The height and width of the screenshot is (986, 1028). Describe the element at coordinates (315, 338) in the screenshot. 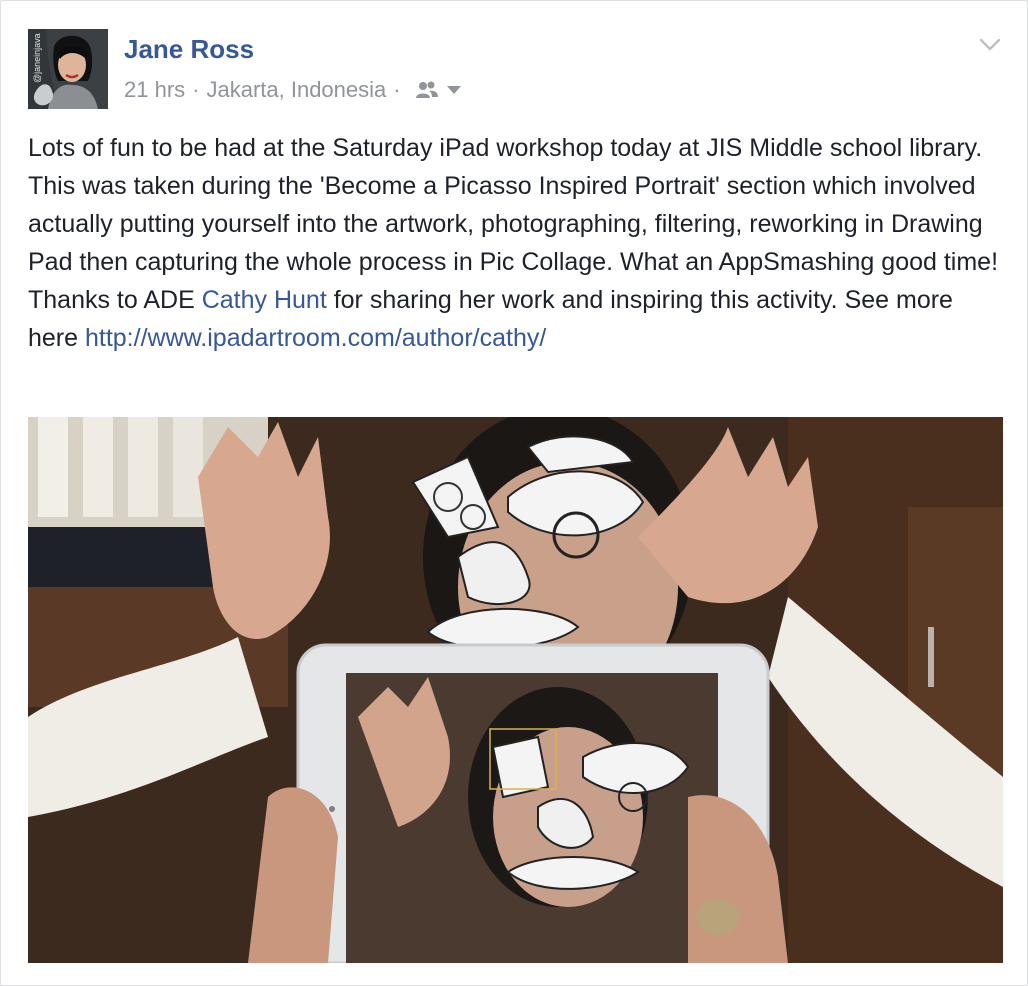

I see `url-link: http://www.ipadartroom.com/author/cathy/` at that location.